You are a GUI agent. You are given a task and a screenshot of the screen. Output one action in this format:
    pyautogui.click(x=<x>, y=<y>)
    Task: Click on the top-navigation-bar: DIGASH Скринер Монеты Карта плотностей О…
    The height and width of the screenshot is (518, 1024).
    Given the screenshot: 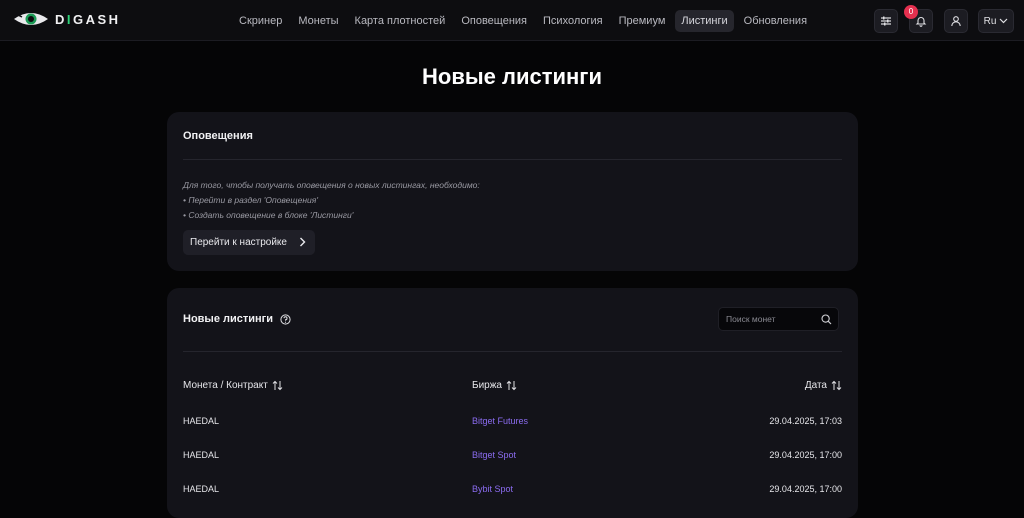 What is the action you would take?
    pyautogui.click(x=512, y=20)
    